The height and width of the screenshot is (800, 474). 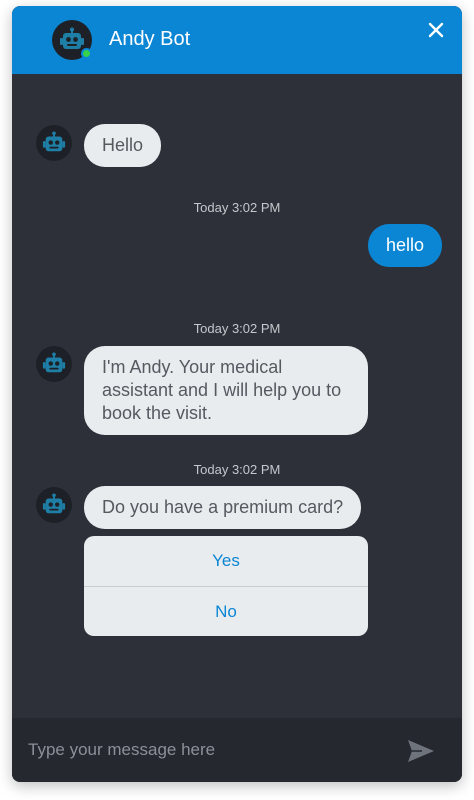 What do you see at coordinates (223, 507) in the screenshot?
I see `bot-message: Do you have a premium card?` at bounding box center [223, 507].